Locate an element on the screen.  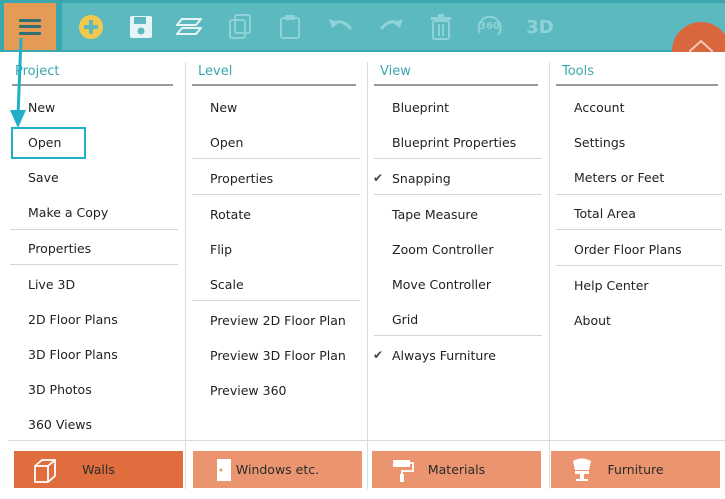
menu-view-move-controller: Move Controller is located at coordinates (441, 284).